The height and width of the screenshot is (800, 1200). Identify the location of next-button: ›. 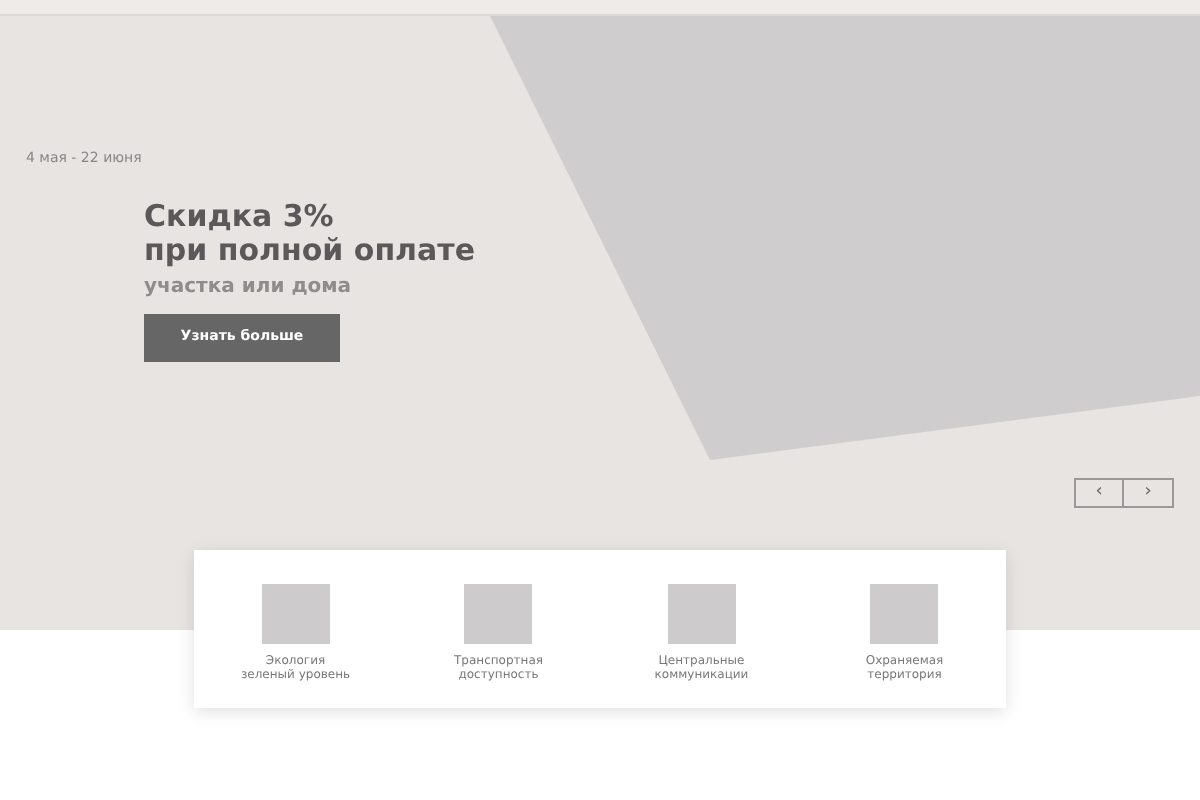
(1149, 493).